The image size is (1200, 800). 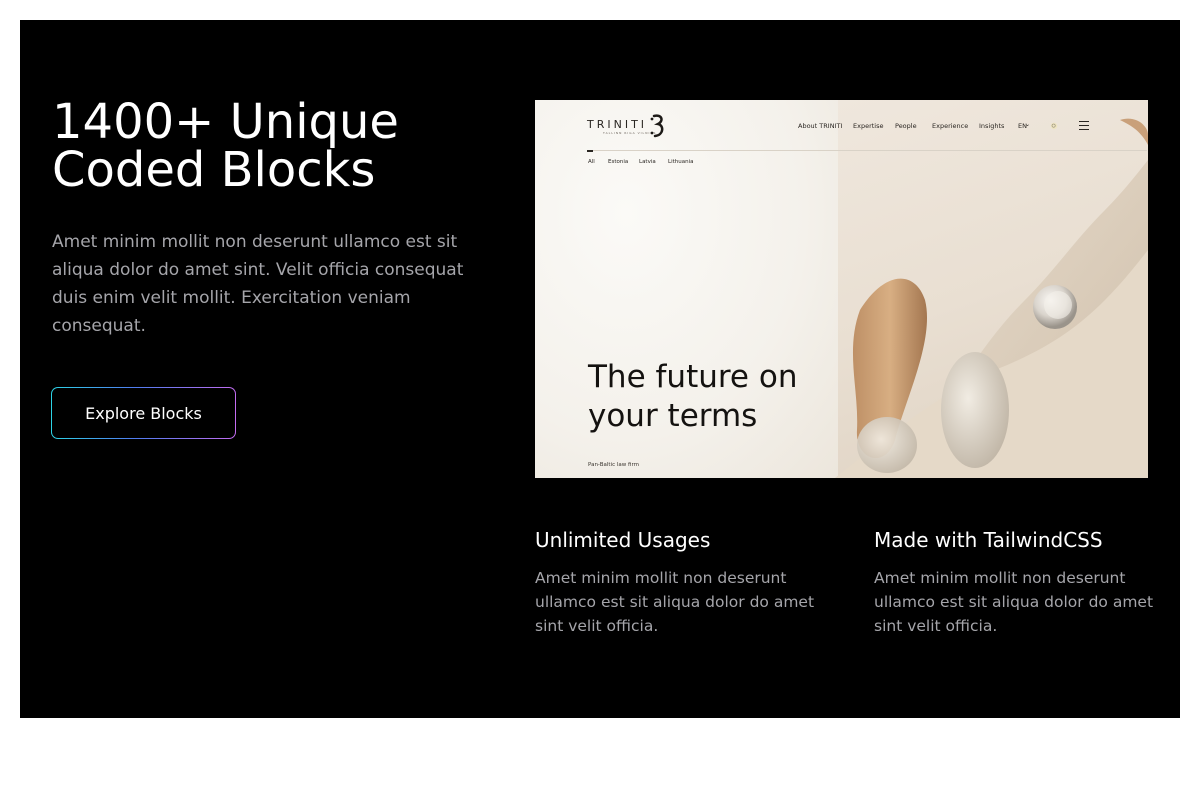 What do you see at coordinates (820, 126) in the screenshot?
I see `preview-nav-about: About TRINITI` at bounding box center [820, 126].